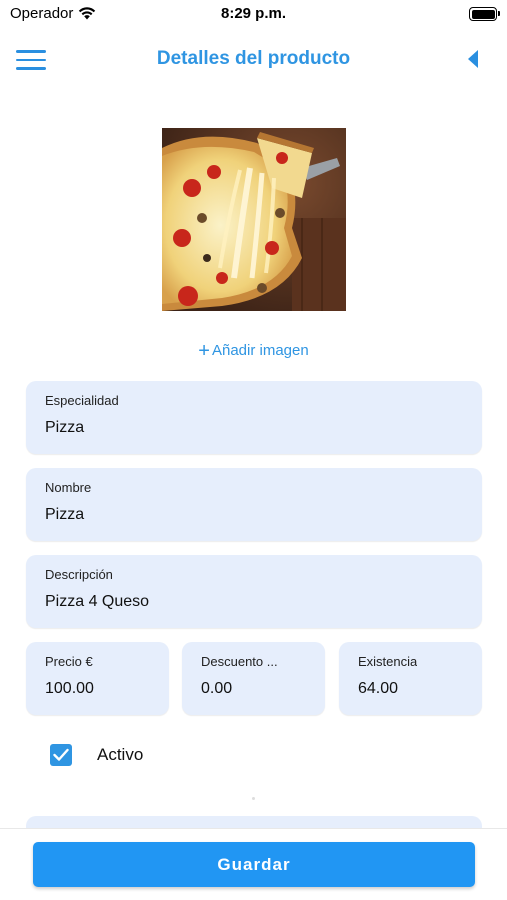 The width and height of the screenshot is (507, 900). What do you see at coordinates (87, 13) in the screenshot?
I see `wifi-icon` at bounding box center [87, 13].